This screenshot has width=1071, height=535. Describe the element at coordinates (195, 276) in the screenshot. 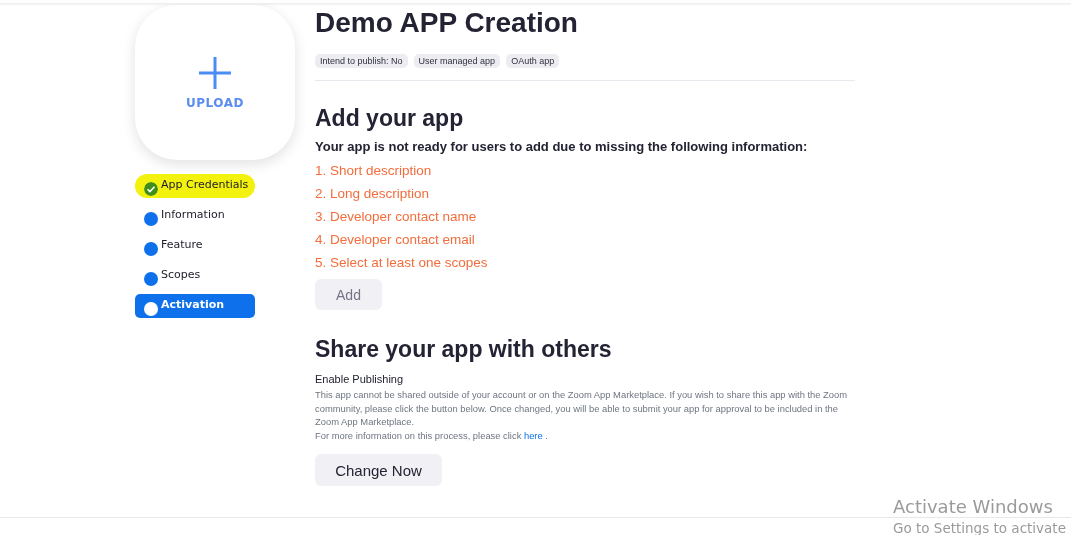

I see `step-item: Scopes` at that location.